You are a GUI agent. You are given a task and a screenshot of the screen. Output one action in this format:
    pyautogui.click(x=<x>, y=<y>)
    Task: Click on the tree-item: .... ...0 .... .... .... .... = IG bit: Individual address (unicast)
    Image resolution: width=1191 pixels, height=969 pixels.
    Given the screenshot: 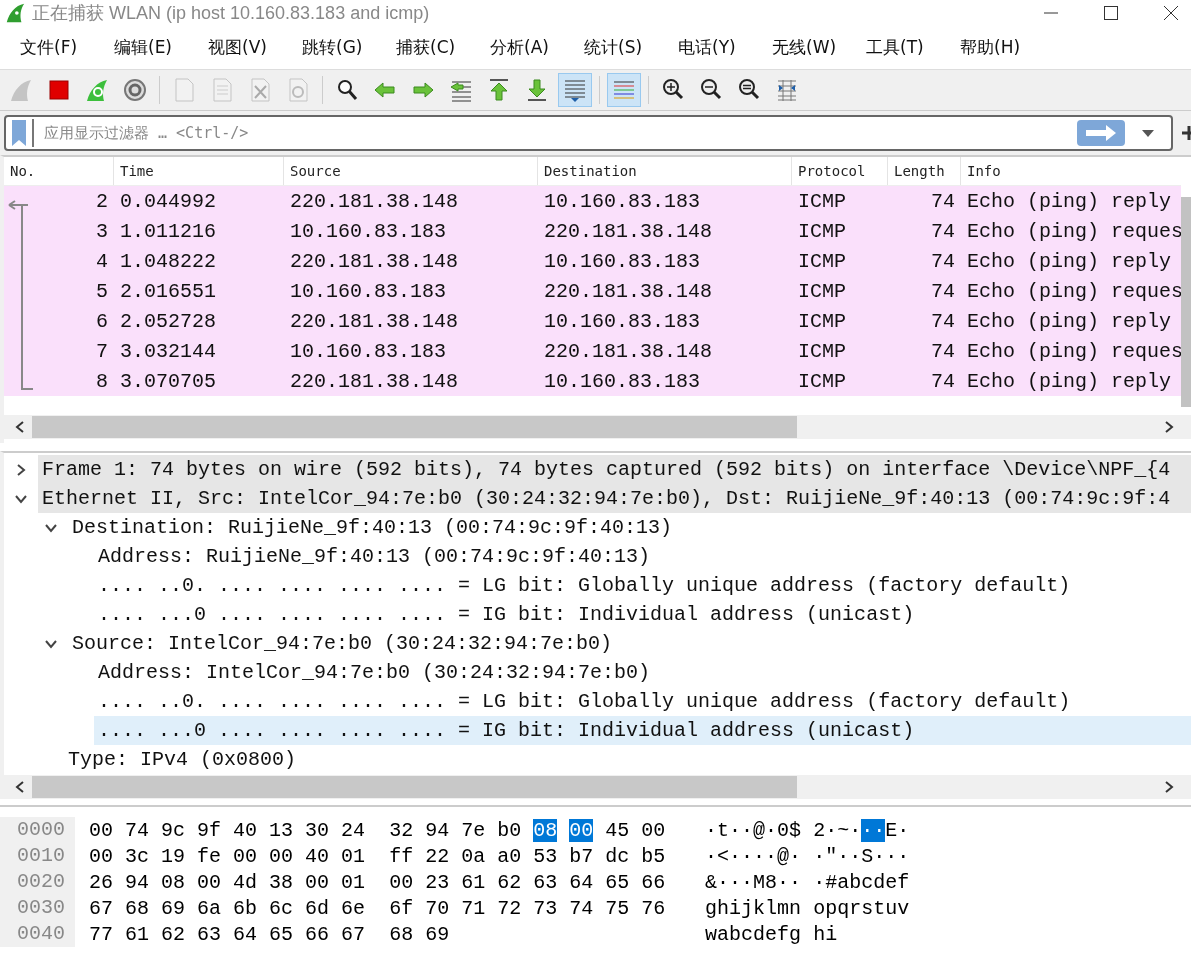 What is the action you would take?
    pyautogui.click(x=642, y=730)
    